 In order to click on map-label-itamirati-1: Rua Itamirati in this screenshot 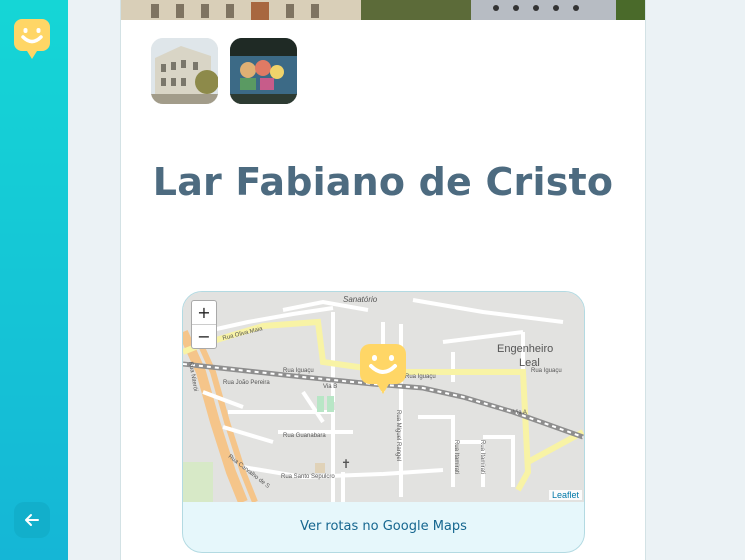, I will do `click(456, 457)`.